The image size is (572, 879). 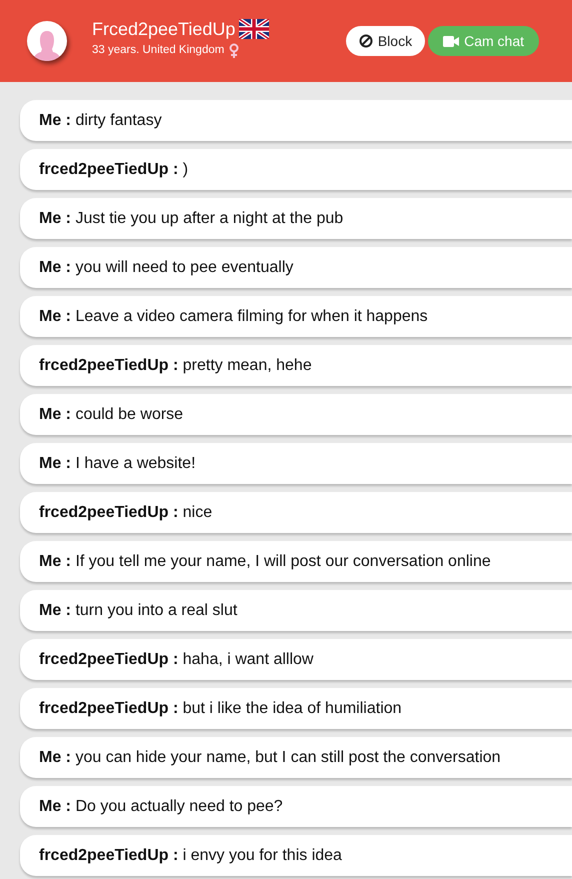 What do you see at coordinates (234, 50) in the screenshot?
I see `female-icon` at bounding box center [234, 50].